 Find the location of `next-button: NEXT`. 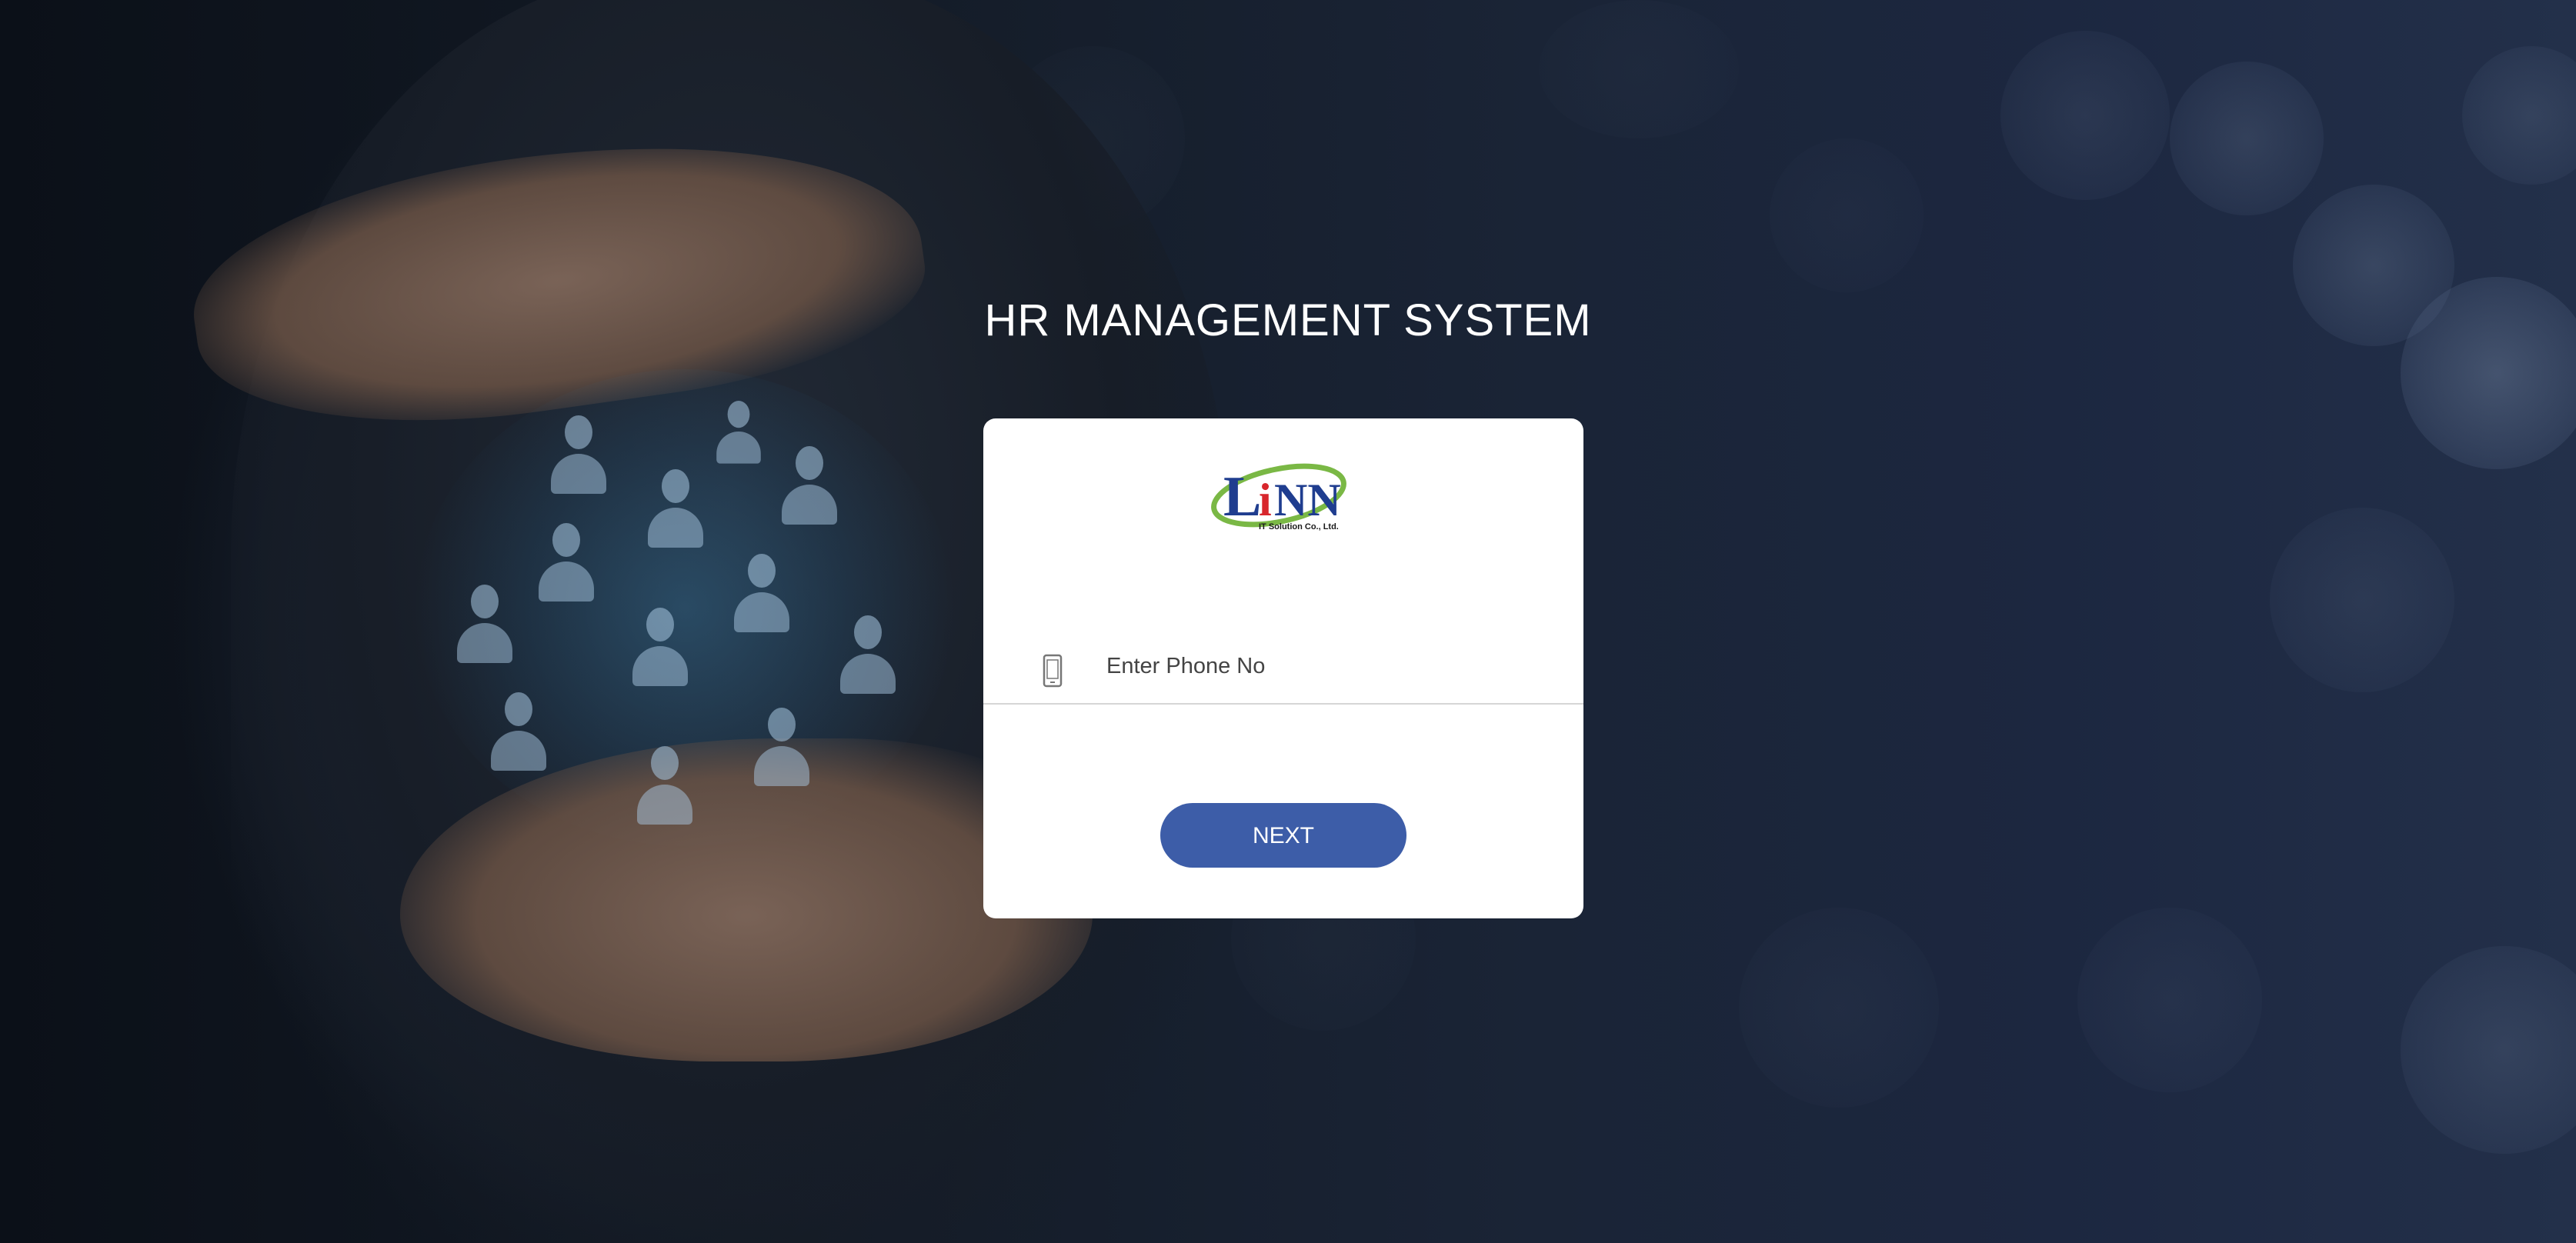

next-button: NEXT is located at coordinates (1283, 835).